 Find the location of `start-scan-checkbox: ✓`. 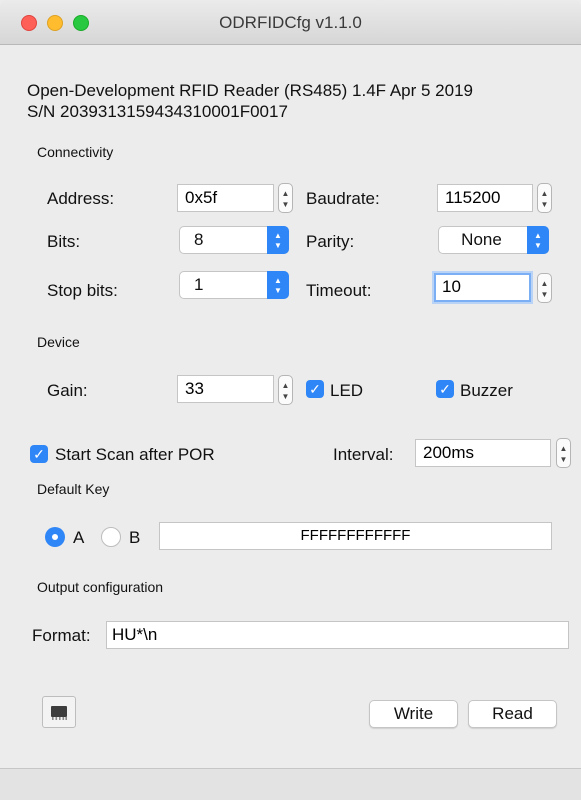

start-scan-checkbox: ✓ is located at coordinates (39, 454).